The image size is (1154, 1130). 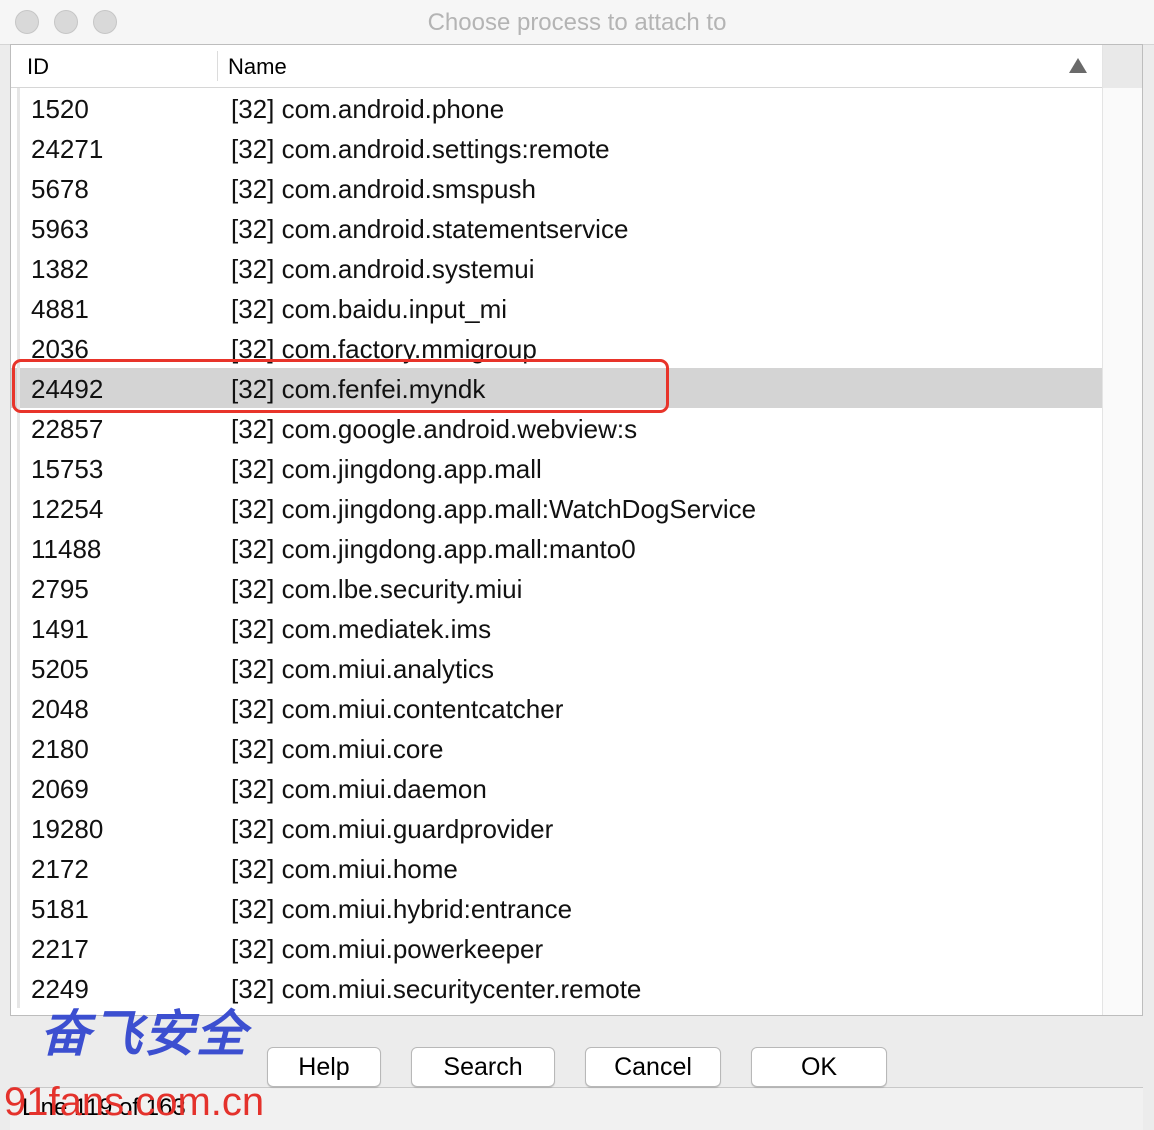 I want to click on vertical-scrollbar, so click(x=1122, y=530).